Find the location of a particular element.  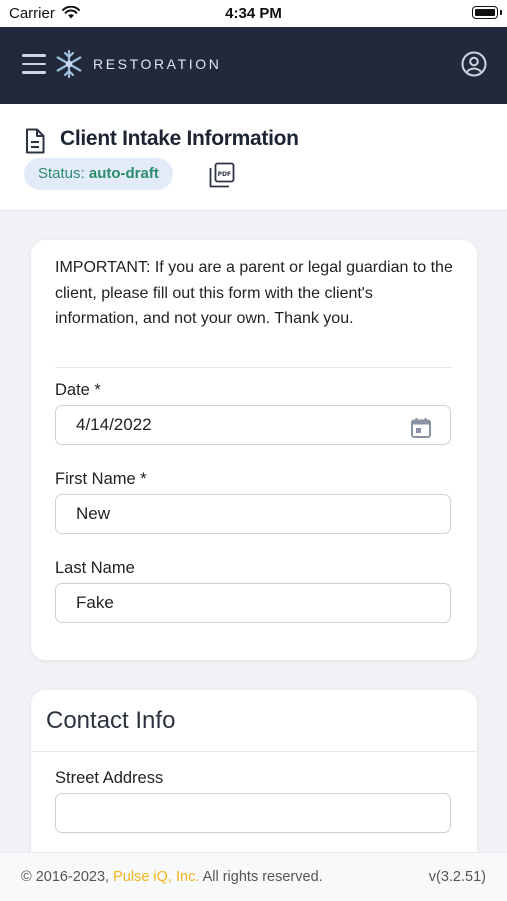

page-title: Client Intake Information is located at coordinates (179, 138).